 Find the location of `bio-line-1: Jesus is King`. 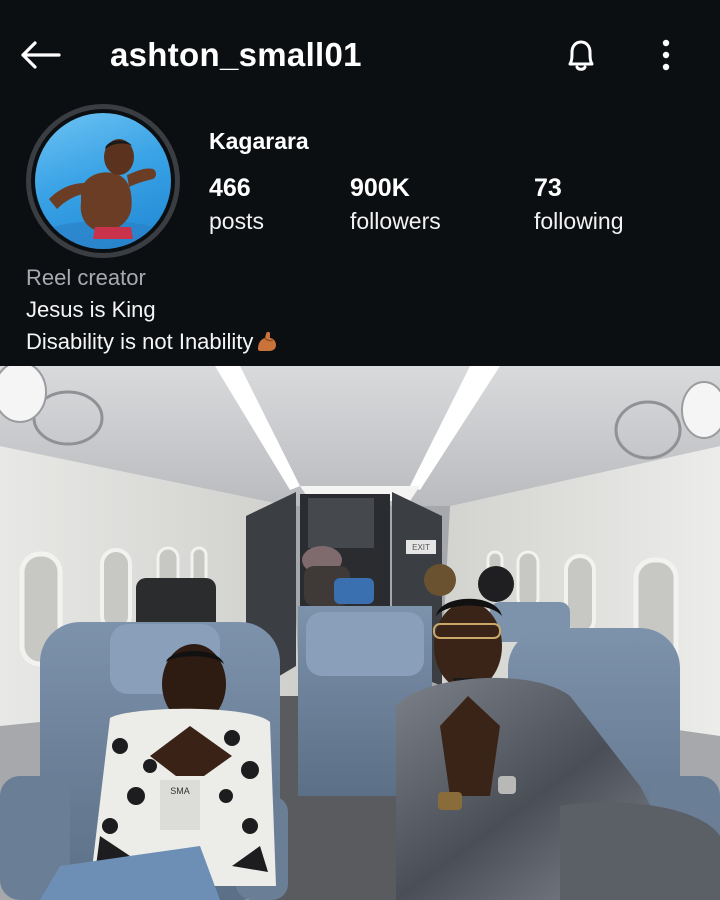

bio-line-1: Jesus is King is located at coordinates (91, 309).